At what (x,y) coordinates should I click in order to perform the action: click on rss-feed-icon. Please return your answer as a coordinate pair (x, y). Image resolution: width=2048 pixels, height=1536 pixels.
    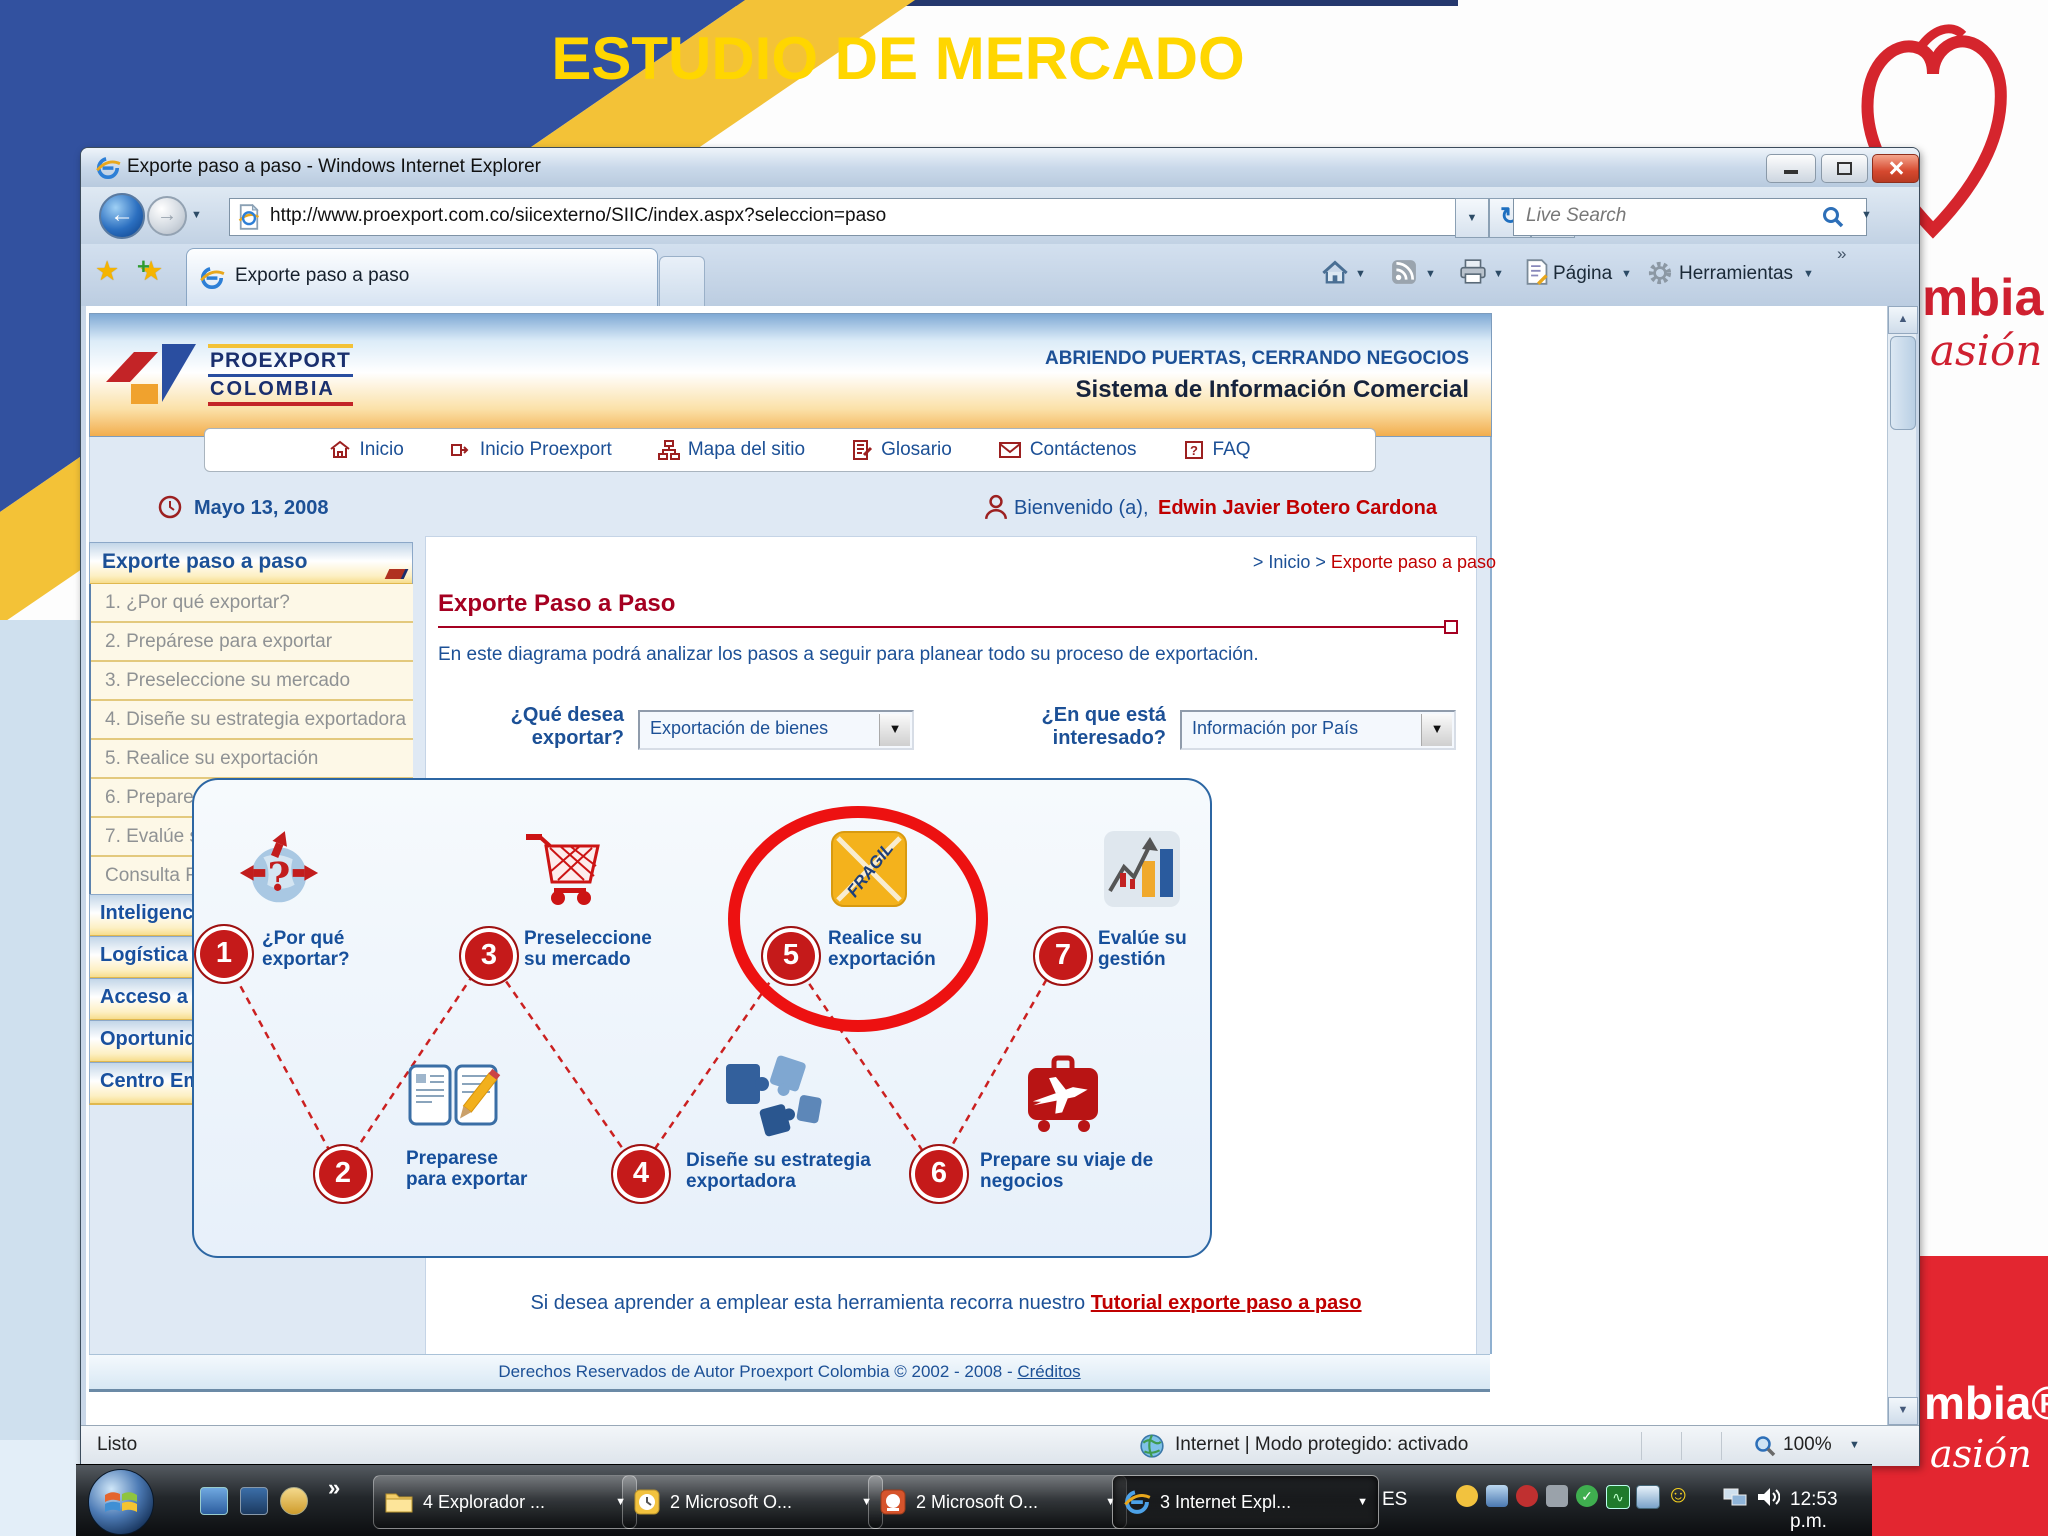
    Looking at the image, I should click on (1404, 272).